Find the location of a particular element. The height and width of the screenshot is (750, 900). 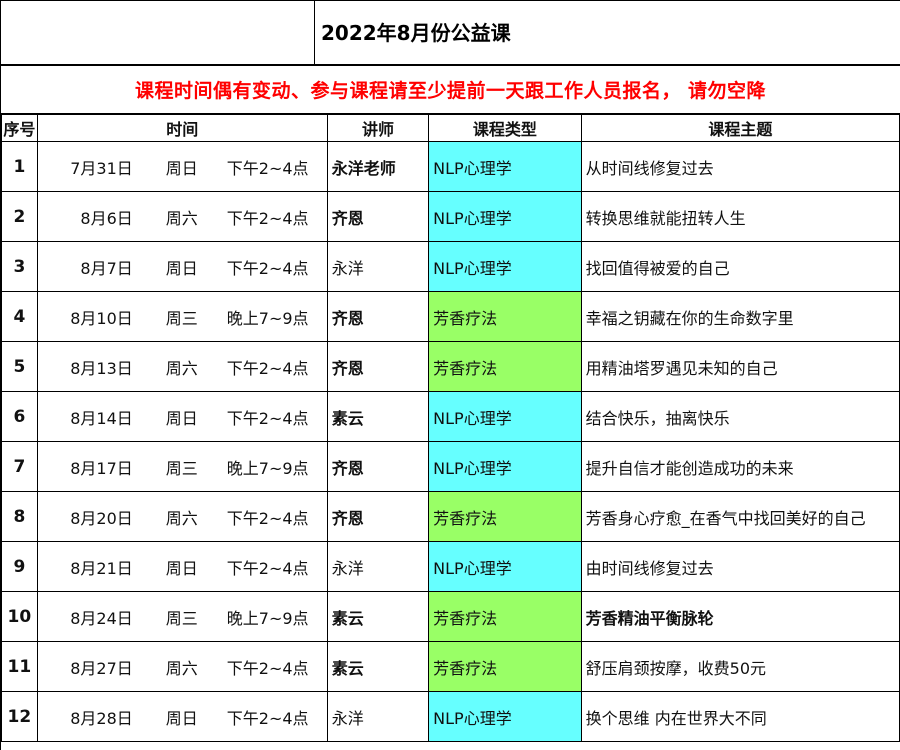

row-topic: 转换思维就能扭转人生 is located at coordinates (740, 216).